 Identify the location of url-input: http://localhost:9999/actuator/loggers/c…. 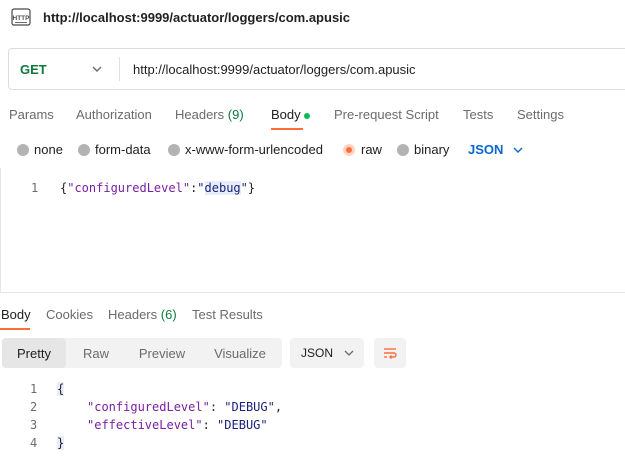
(274, 69).